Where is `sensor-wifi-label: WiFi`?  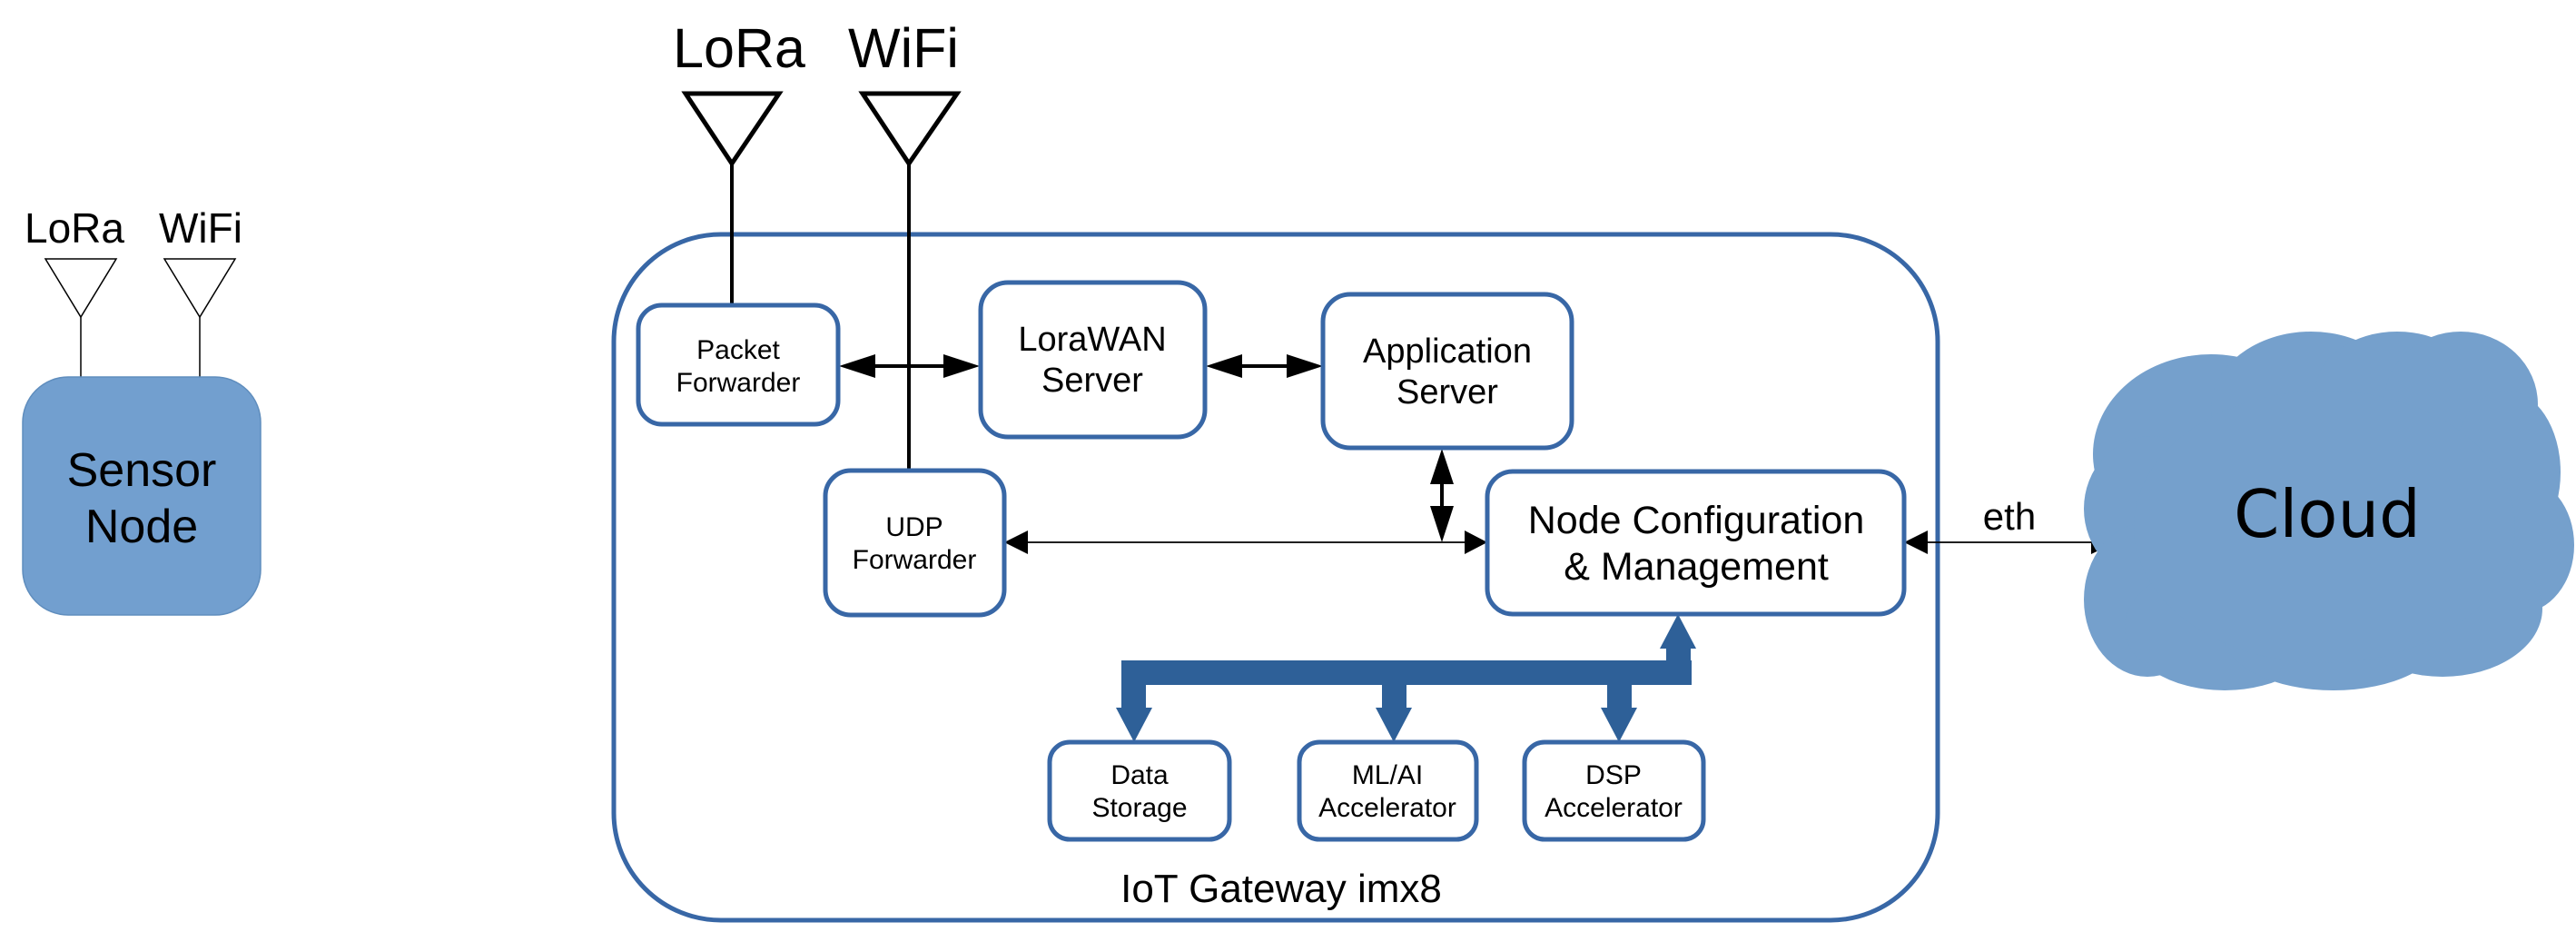
sensor-wifi-label: WiFi is located at coordinates (200, 228).